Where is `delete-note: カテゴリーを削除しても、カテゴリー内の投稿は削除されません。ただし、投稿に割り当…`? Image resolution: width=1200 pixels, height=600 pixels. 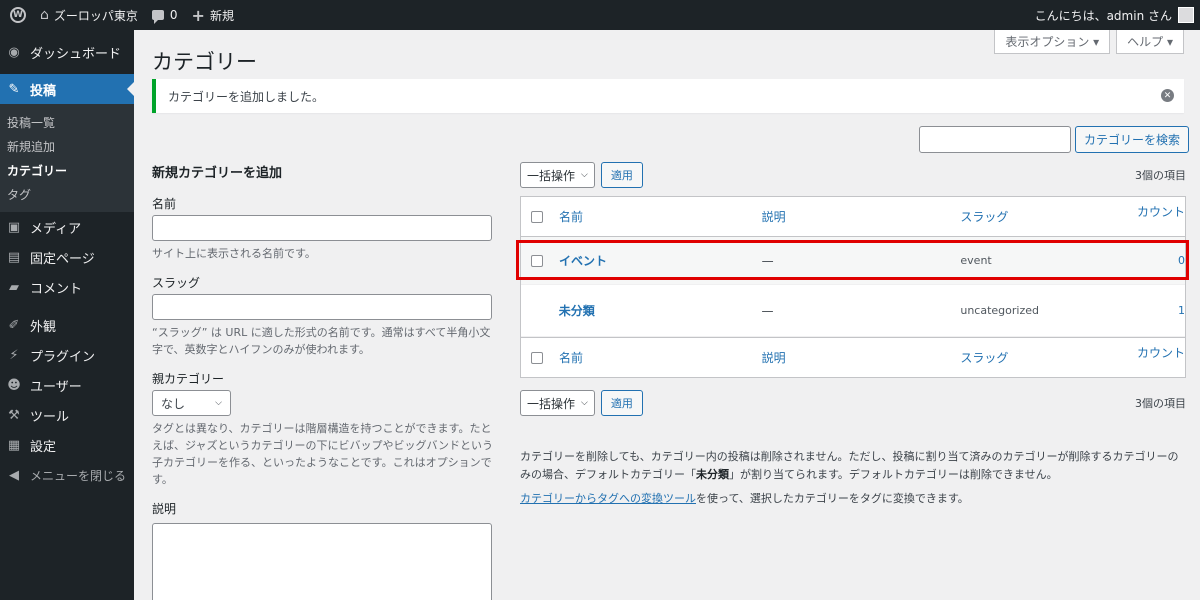
delete-note: カテゴリーを削除しても、カテゴリー内の投稿は削除されません。ただし、投稿に割り当… is located at coordinates (853, 466).